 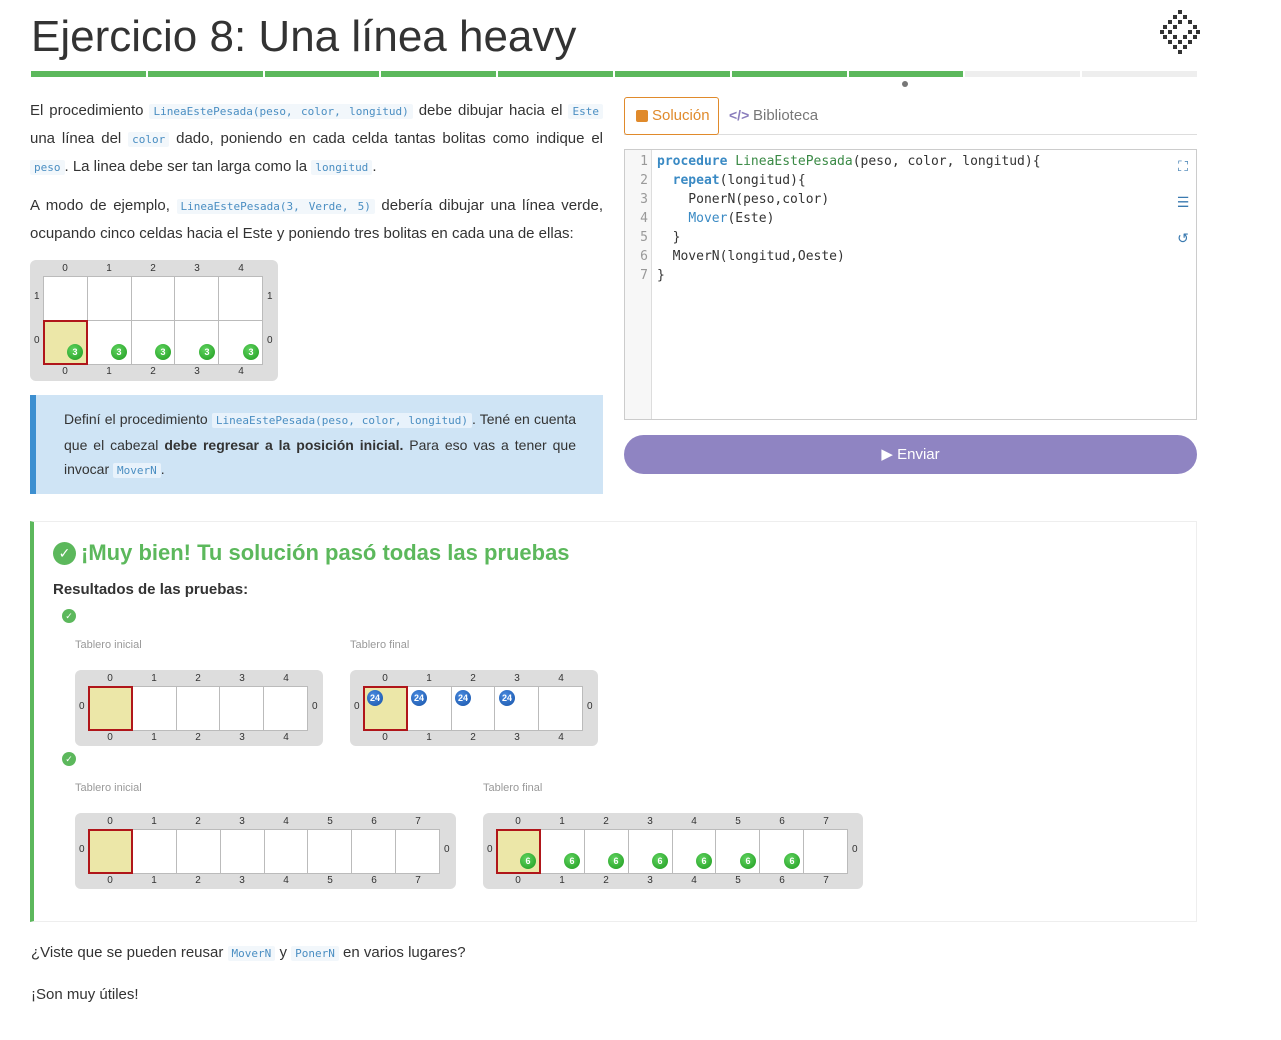 I want to click on editor-line-number: 6, so click(x=644, y=256).